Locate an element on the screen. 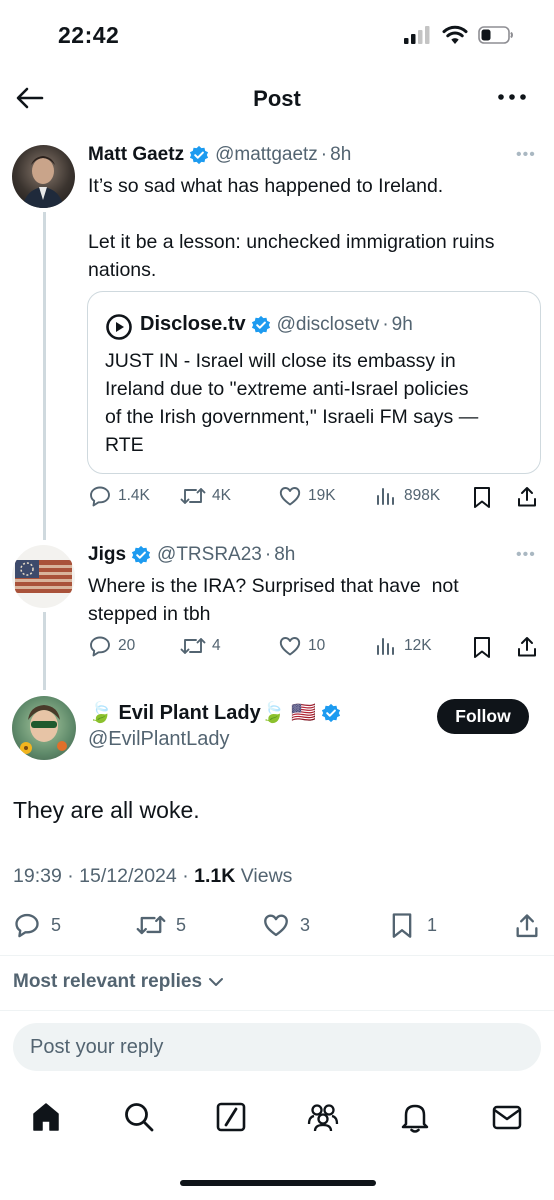 This screenshot has height=1200, width=554. tweet-actions: 20 4 10 12K is located at coordinates (315, 649).